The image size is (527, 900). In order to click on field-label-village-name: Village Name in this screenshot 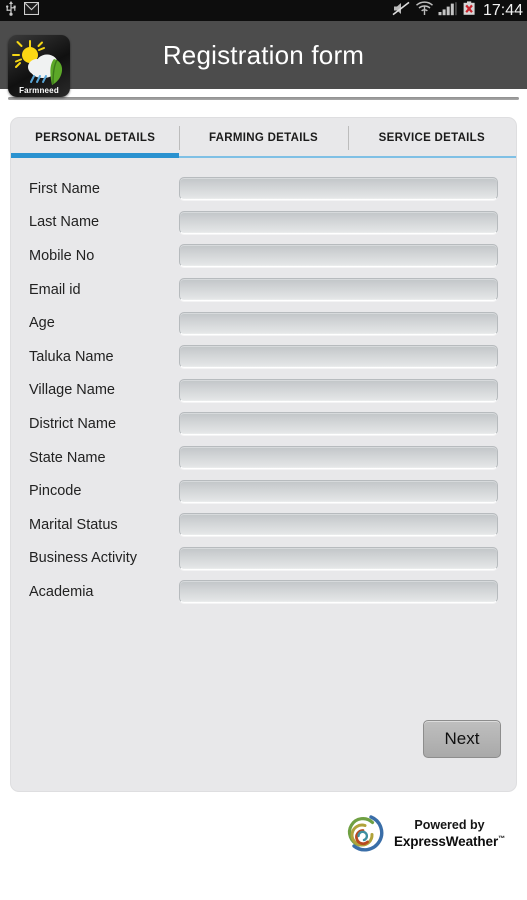, I will do `click(72, 390)`.